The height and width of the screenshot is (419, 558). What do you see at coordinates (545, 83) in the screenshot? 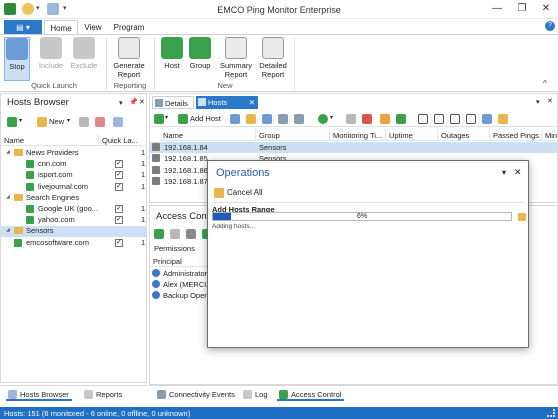
I see `collapse-ribbon-button: ^` at bounding box center [545, 83].